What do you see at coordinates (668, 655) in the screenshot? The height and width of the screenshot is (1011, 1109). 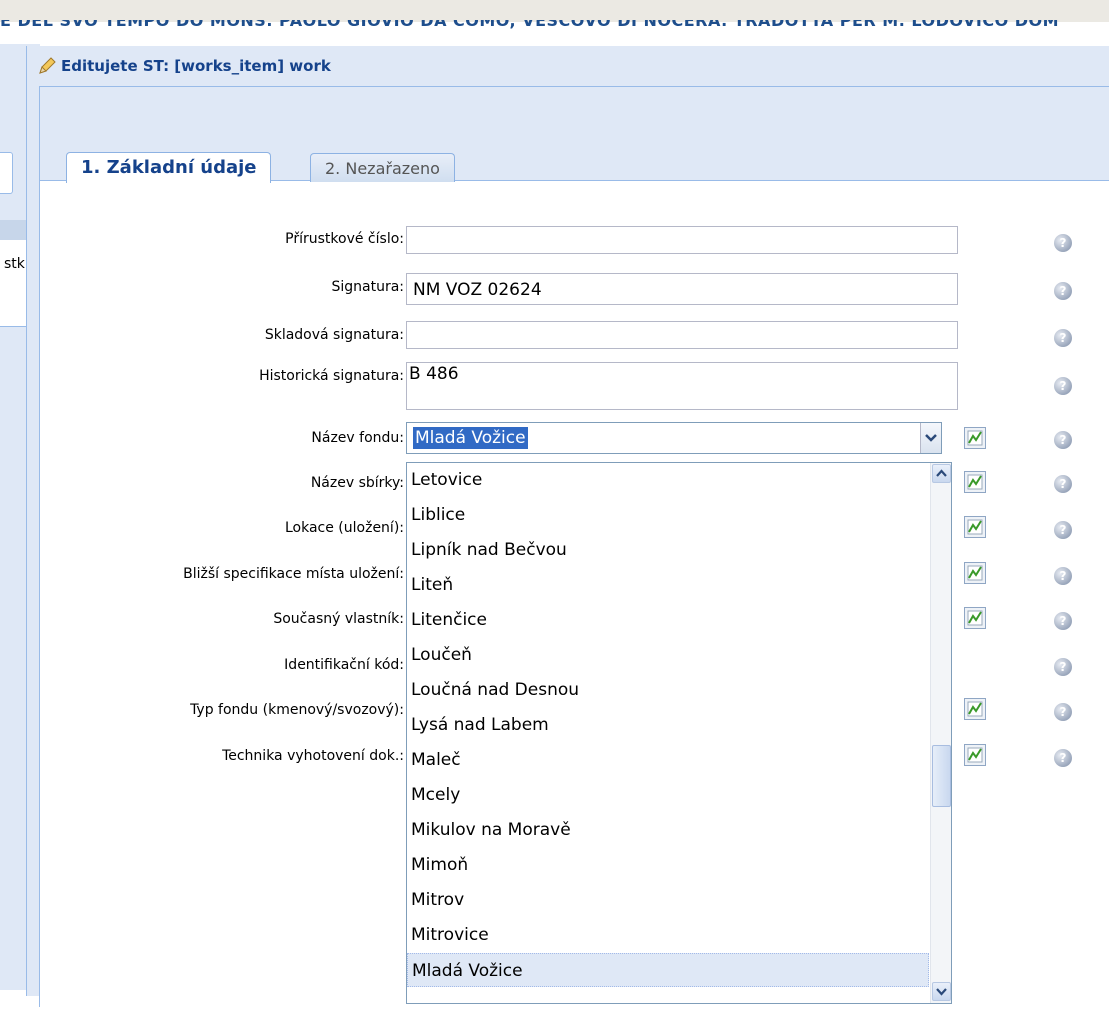 I see `dropdown-option: Loučeň` at bounding box center [668, 655].